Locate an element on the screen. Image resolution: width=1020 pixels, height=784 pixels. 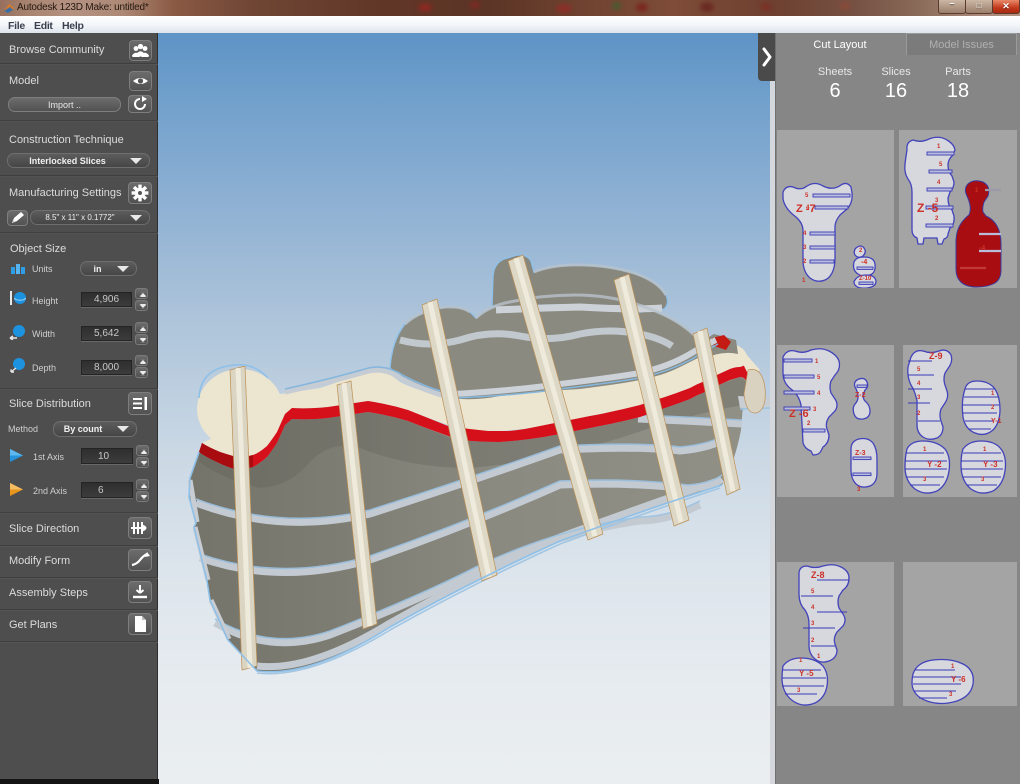
svg-text: Y -6 is located at coordinates (958, 679).